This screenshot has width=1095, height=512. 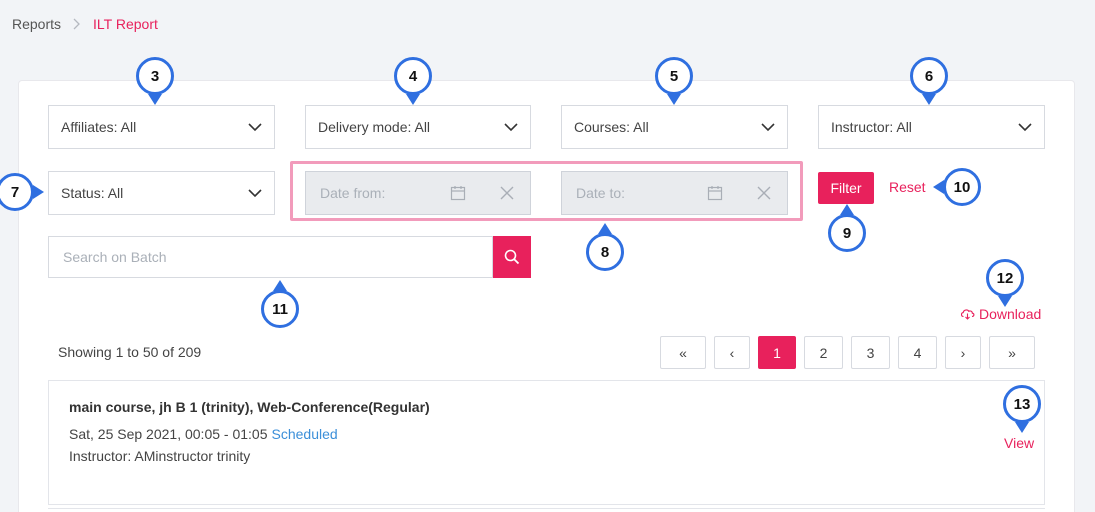 What do you see at coordinates (270, 257) in the screenshot?
I see `search-input: Search on Batch` at bounding box center [270, 257].